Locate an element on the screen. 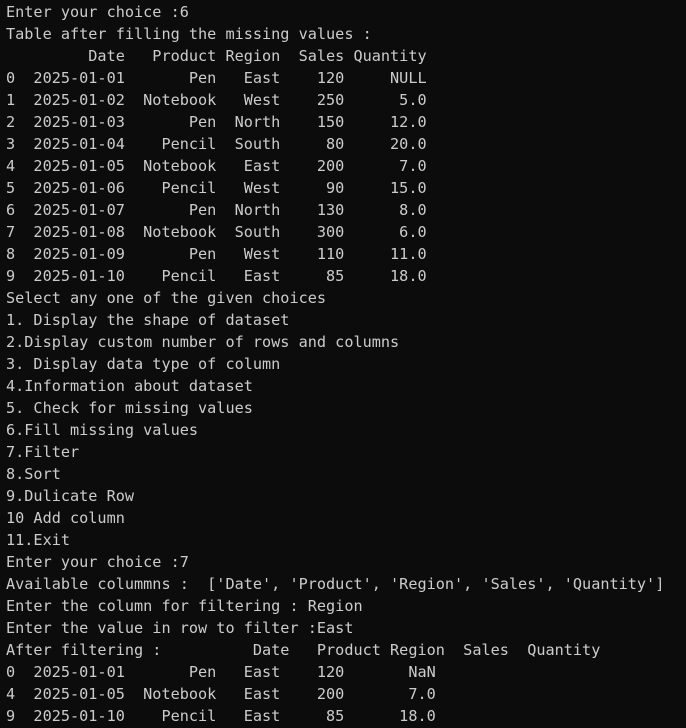  filter-column-prompt: Enter the column for filtering : Region is located at coordinates (184, 606).